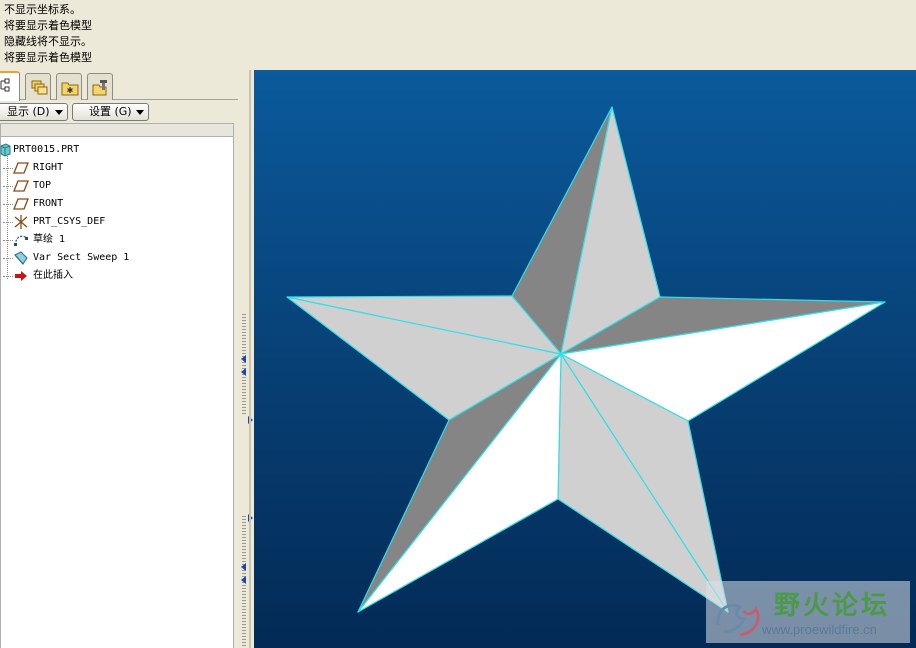  Describe the element at coordinates (28, 111) in the screenshot. I see `show-button-label: 显示 (D)` at that location.